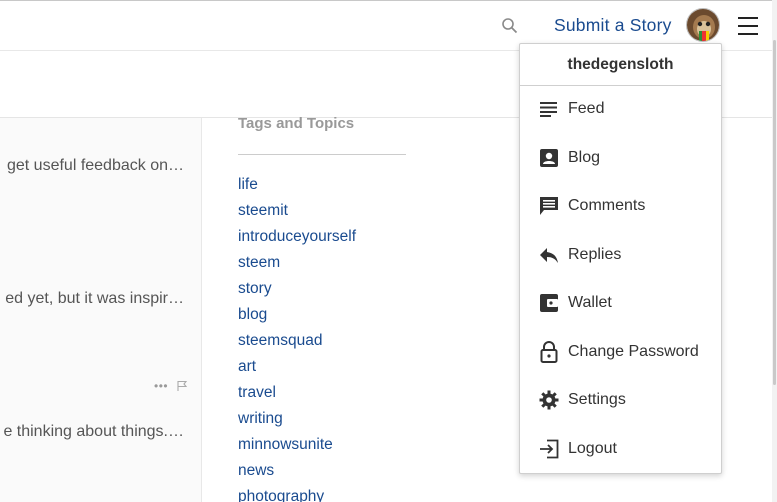 The width and height of the screenshot is (777, 502). What do you see at coordinates (549, 352) in the screenshot?
I see `lock-icon` at bounding box center [549, 352].